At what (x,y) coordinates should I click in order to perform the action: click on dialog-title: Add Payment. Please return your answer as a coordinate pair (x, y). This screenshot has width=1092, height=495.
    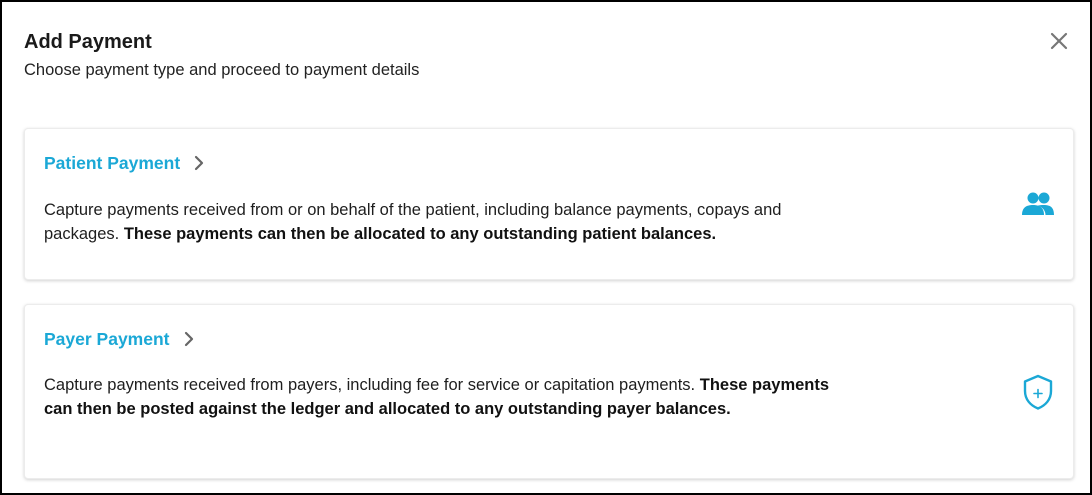
    Looking at the image, I should click on (88, 42).